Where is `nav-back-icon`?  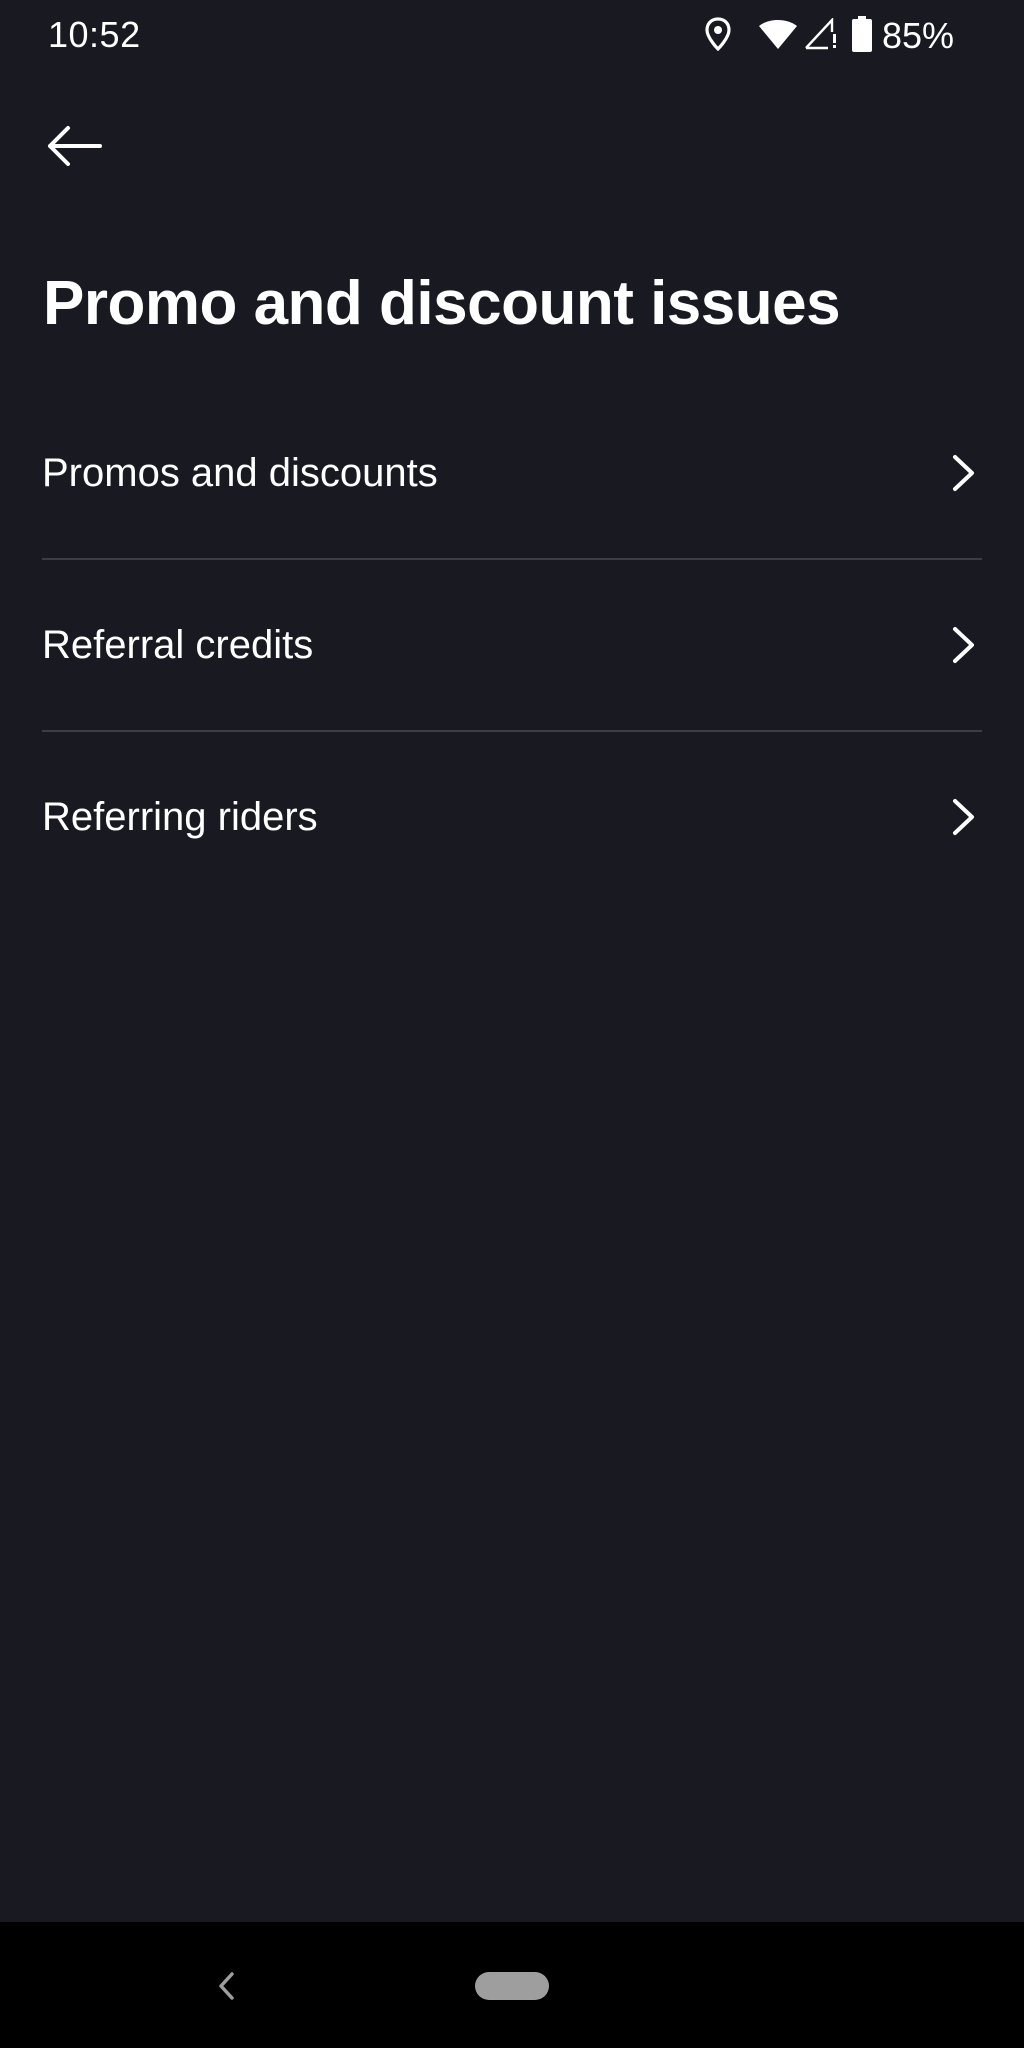 nav-back-icon is located at coordinates (226, 1986).